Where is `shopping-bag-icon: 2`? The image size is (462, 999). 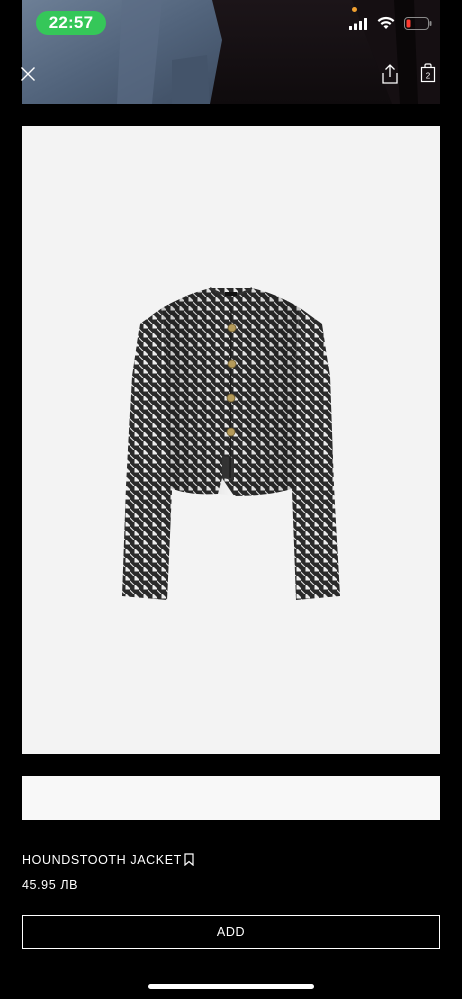
shopping-bag-icon: 2 is located at coordinates (428, 73).